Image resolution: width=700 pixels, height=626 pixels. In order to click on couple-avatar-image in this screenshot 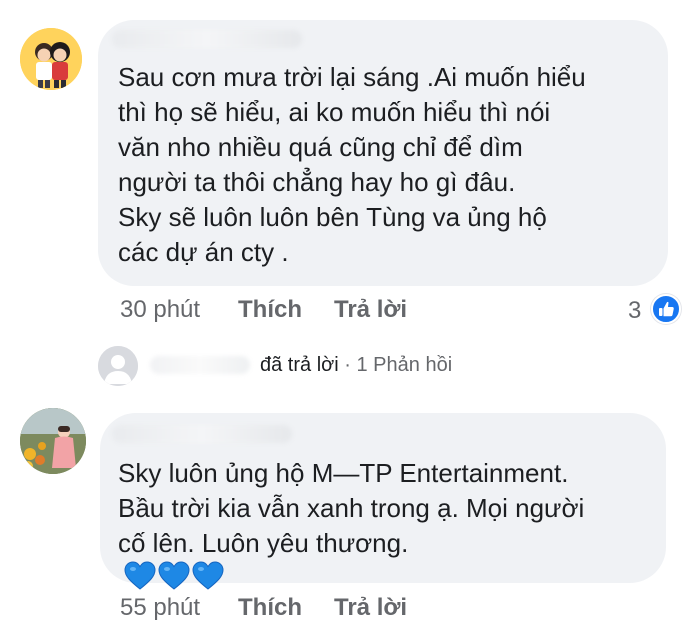, I will do `click(51, 59)`.